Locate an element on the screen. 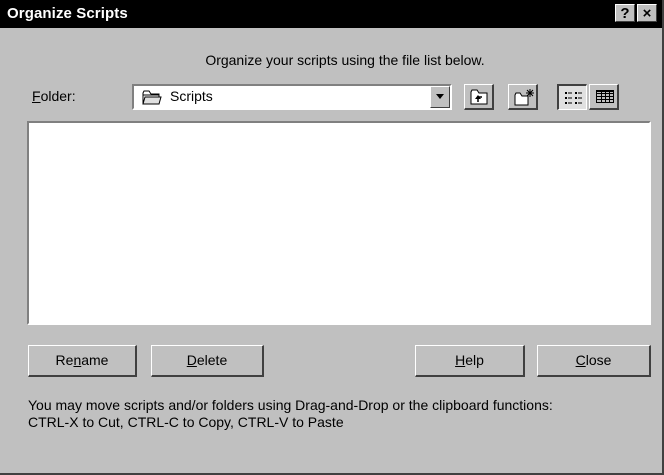 The height and width of the screenshot is (475, 664). up-one-level-button is located at coordinates (479, 97).